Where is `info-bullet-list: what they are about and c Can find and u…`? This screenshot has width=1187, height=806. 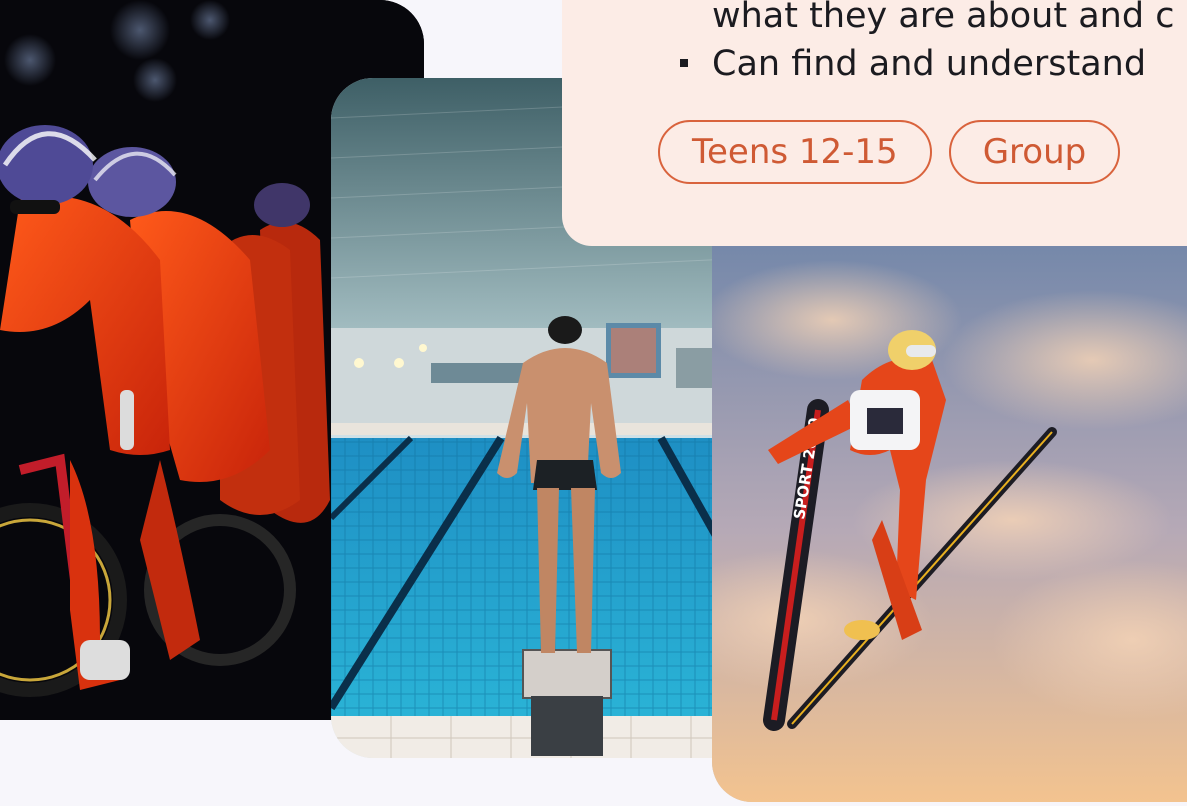 info-bullet-list: what they are about and c Can find and u… is located at coordinates (926, 44).